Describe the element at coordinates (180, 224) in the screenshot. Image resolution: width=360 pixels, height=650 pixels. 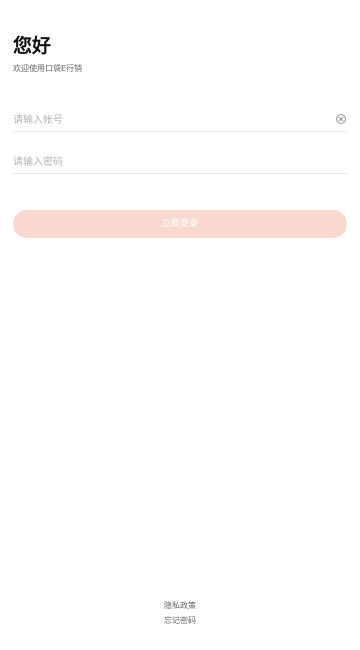
I see `login-button: 立即登录` at that location.